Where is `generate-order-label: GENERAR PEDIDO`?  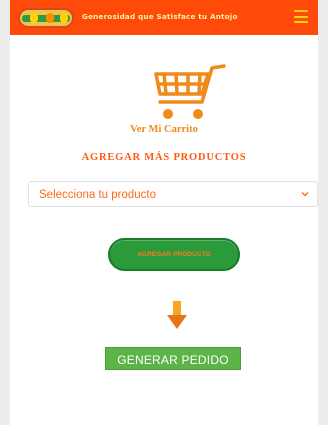
generate-order-label: GENERAR PEDIDO is located at coordinates (173, 360).